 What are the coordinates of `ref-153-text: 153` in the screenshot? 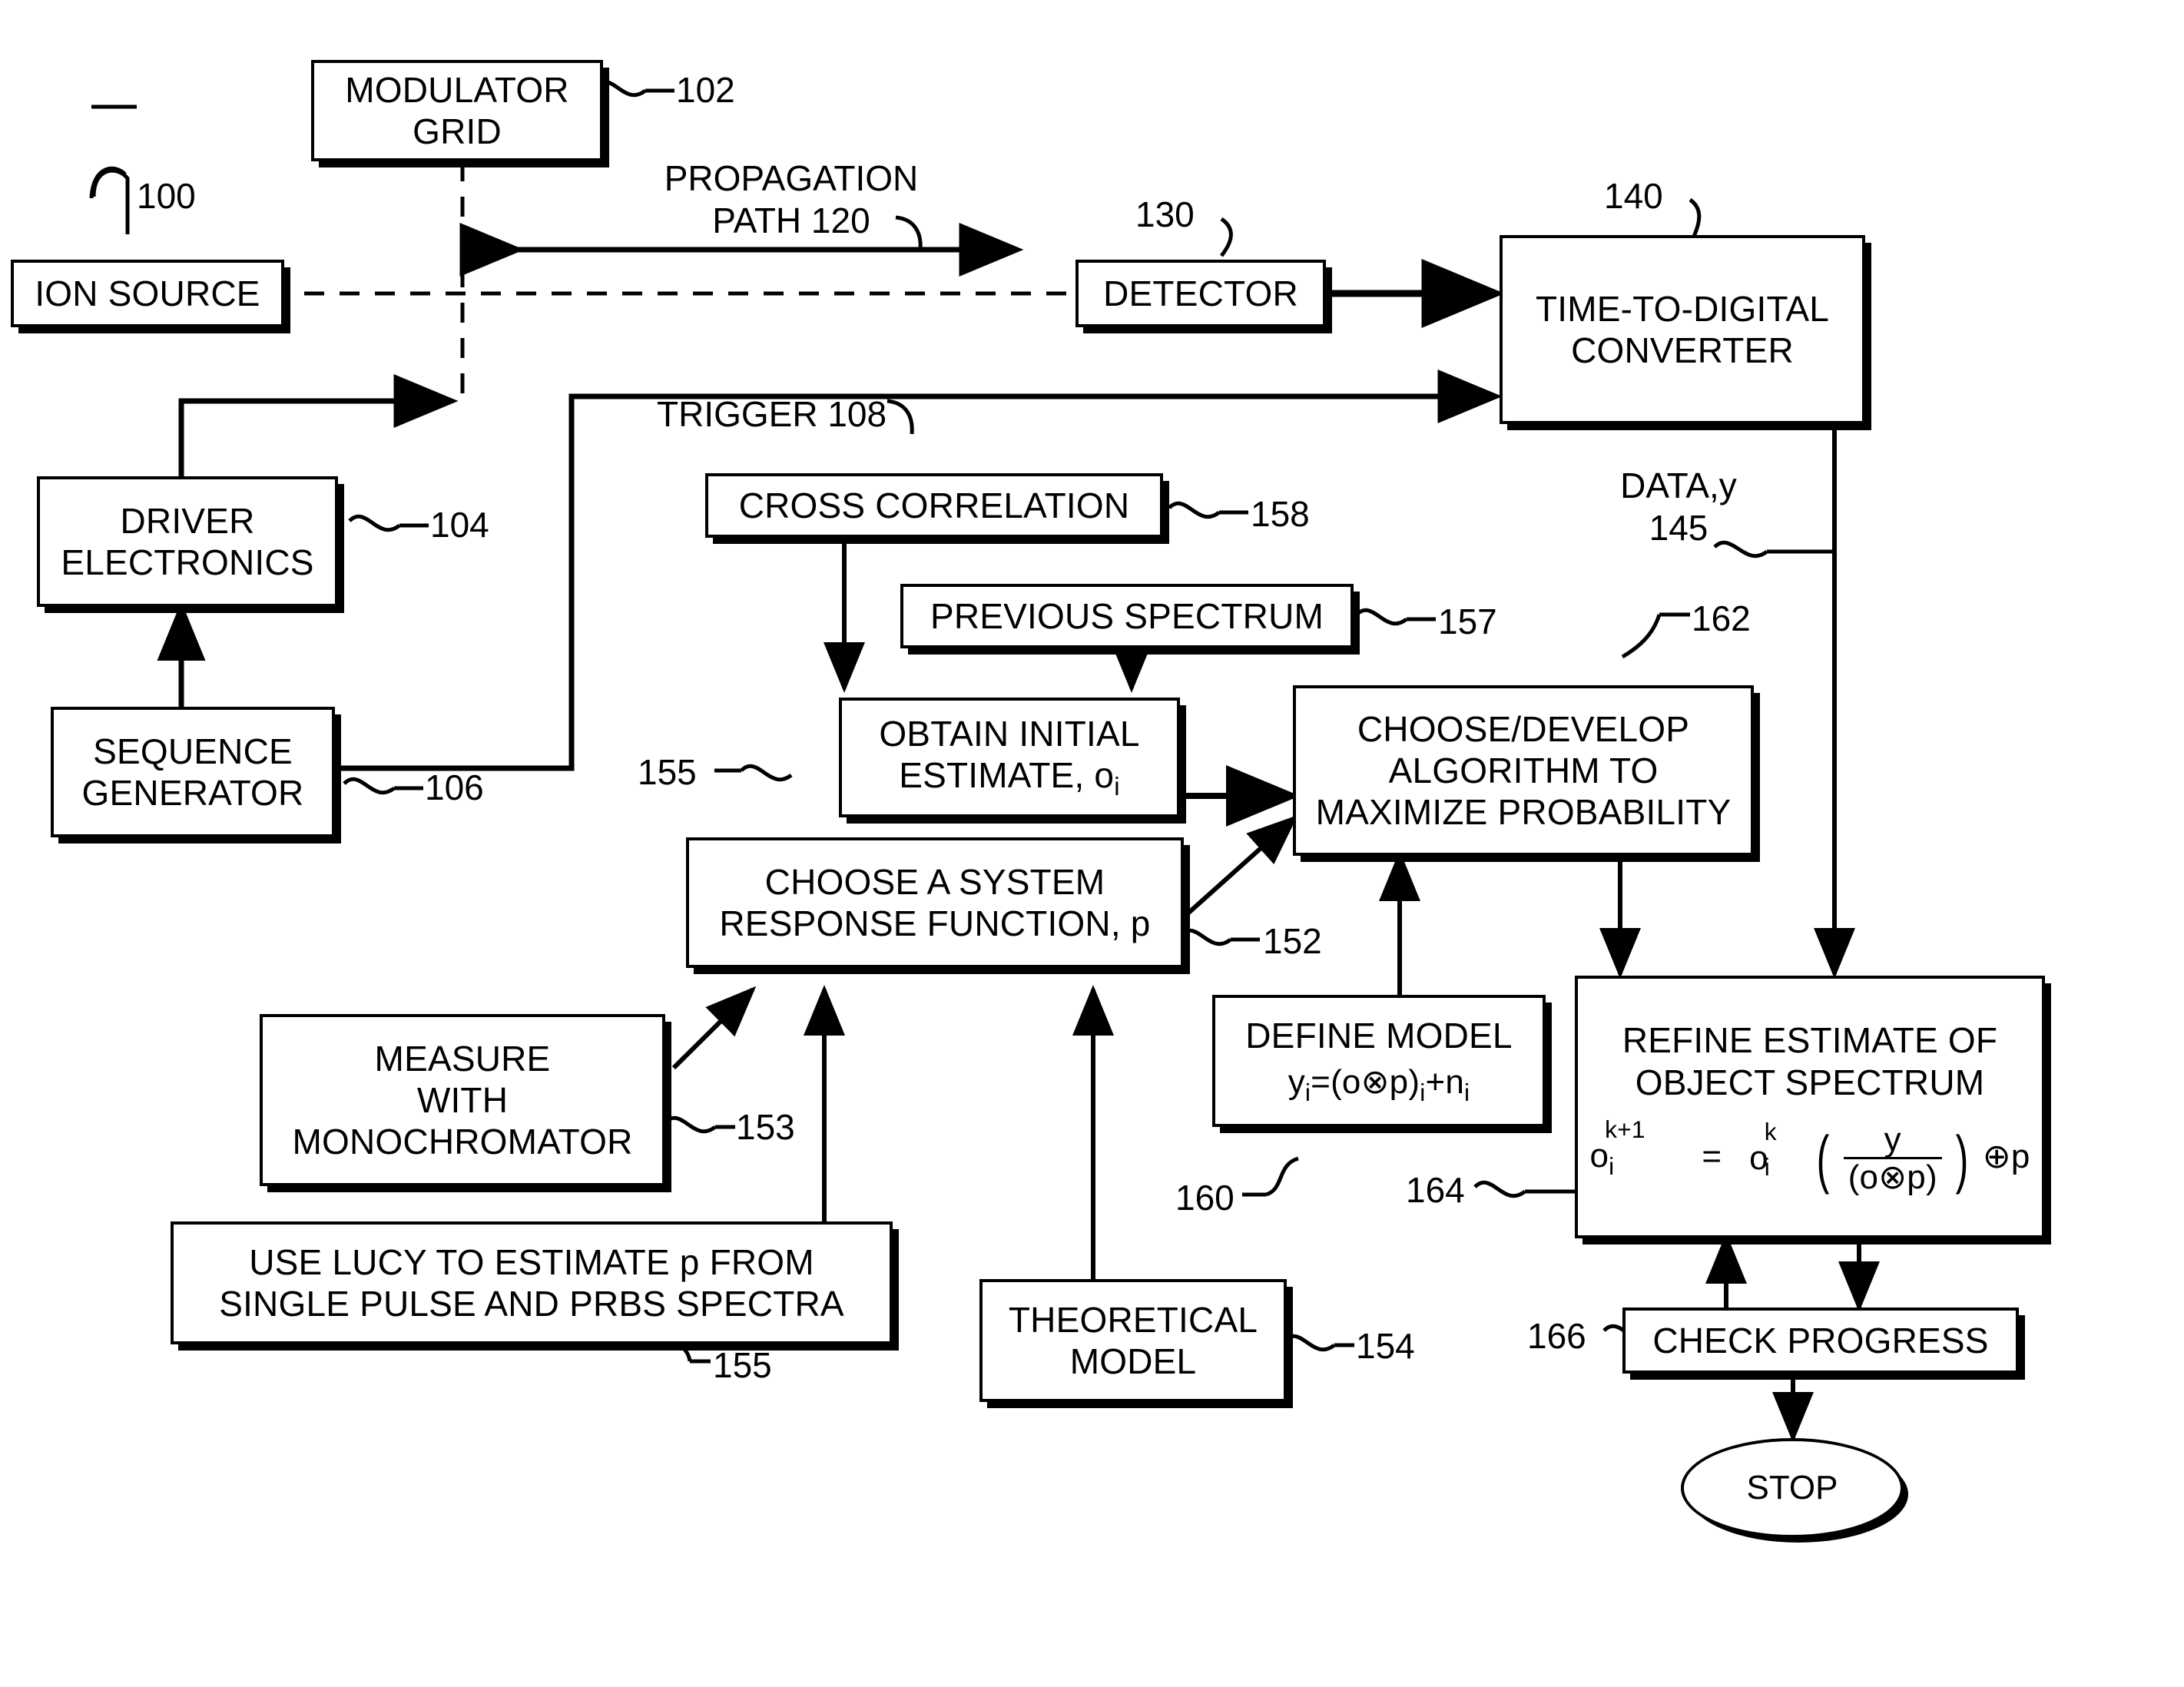 It's located at (766, 1127).